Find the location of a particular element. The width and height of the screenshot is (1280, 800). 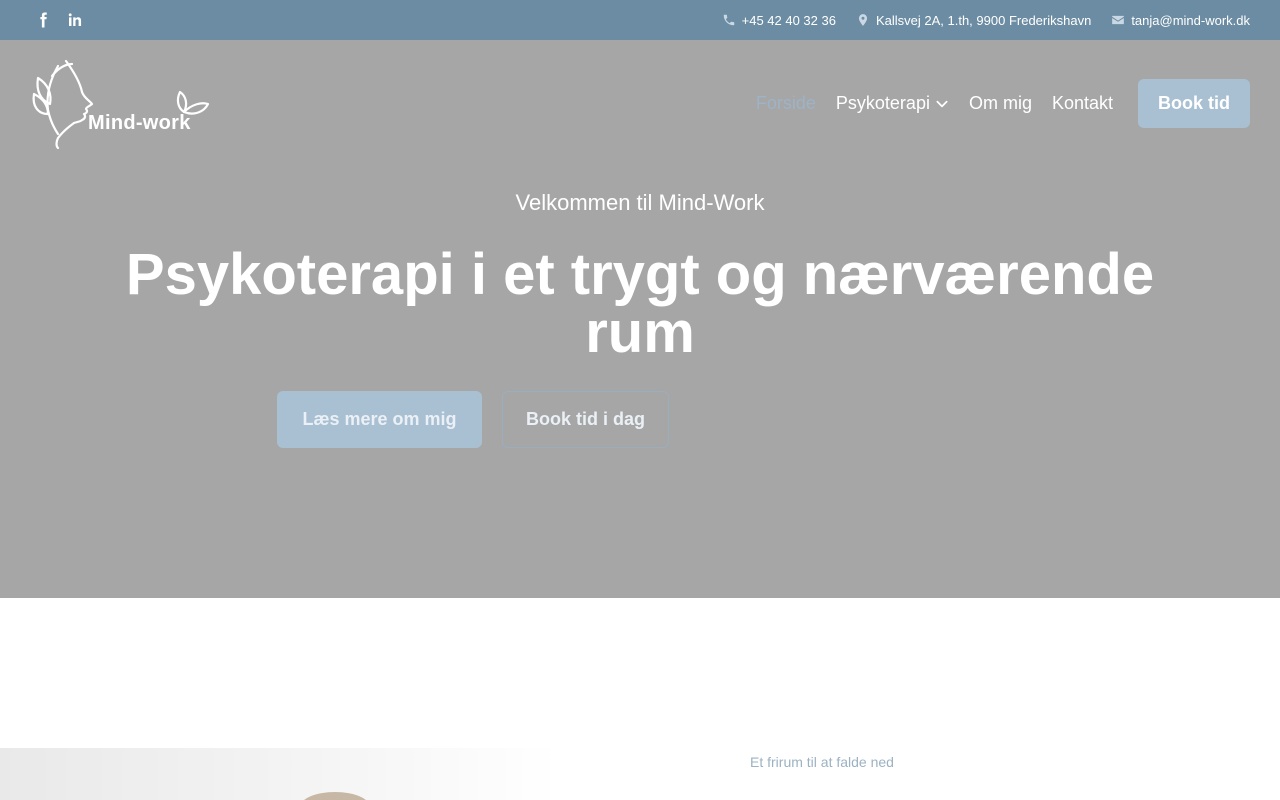

hero-welcome: Velkommen til Mind-Work is located at coordinates (640, 202).